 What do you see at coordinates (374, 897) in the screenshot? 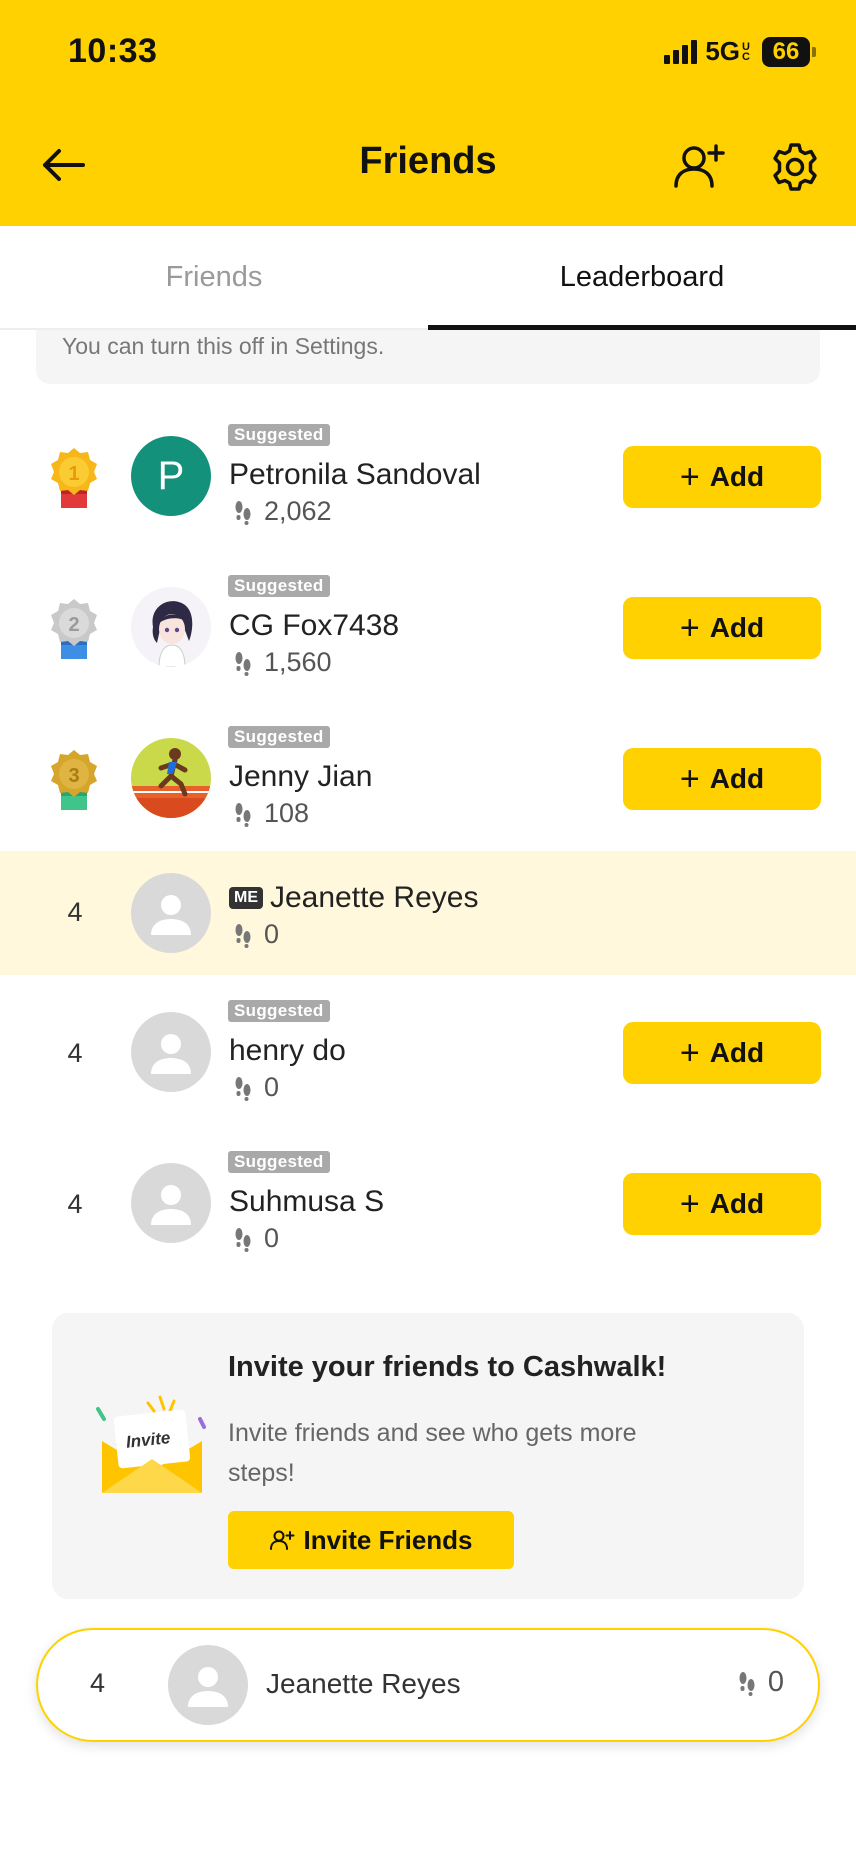
I see `friend-name: Jeanette Reyes` at bounding box center [374, 897].